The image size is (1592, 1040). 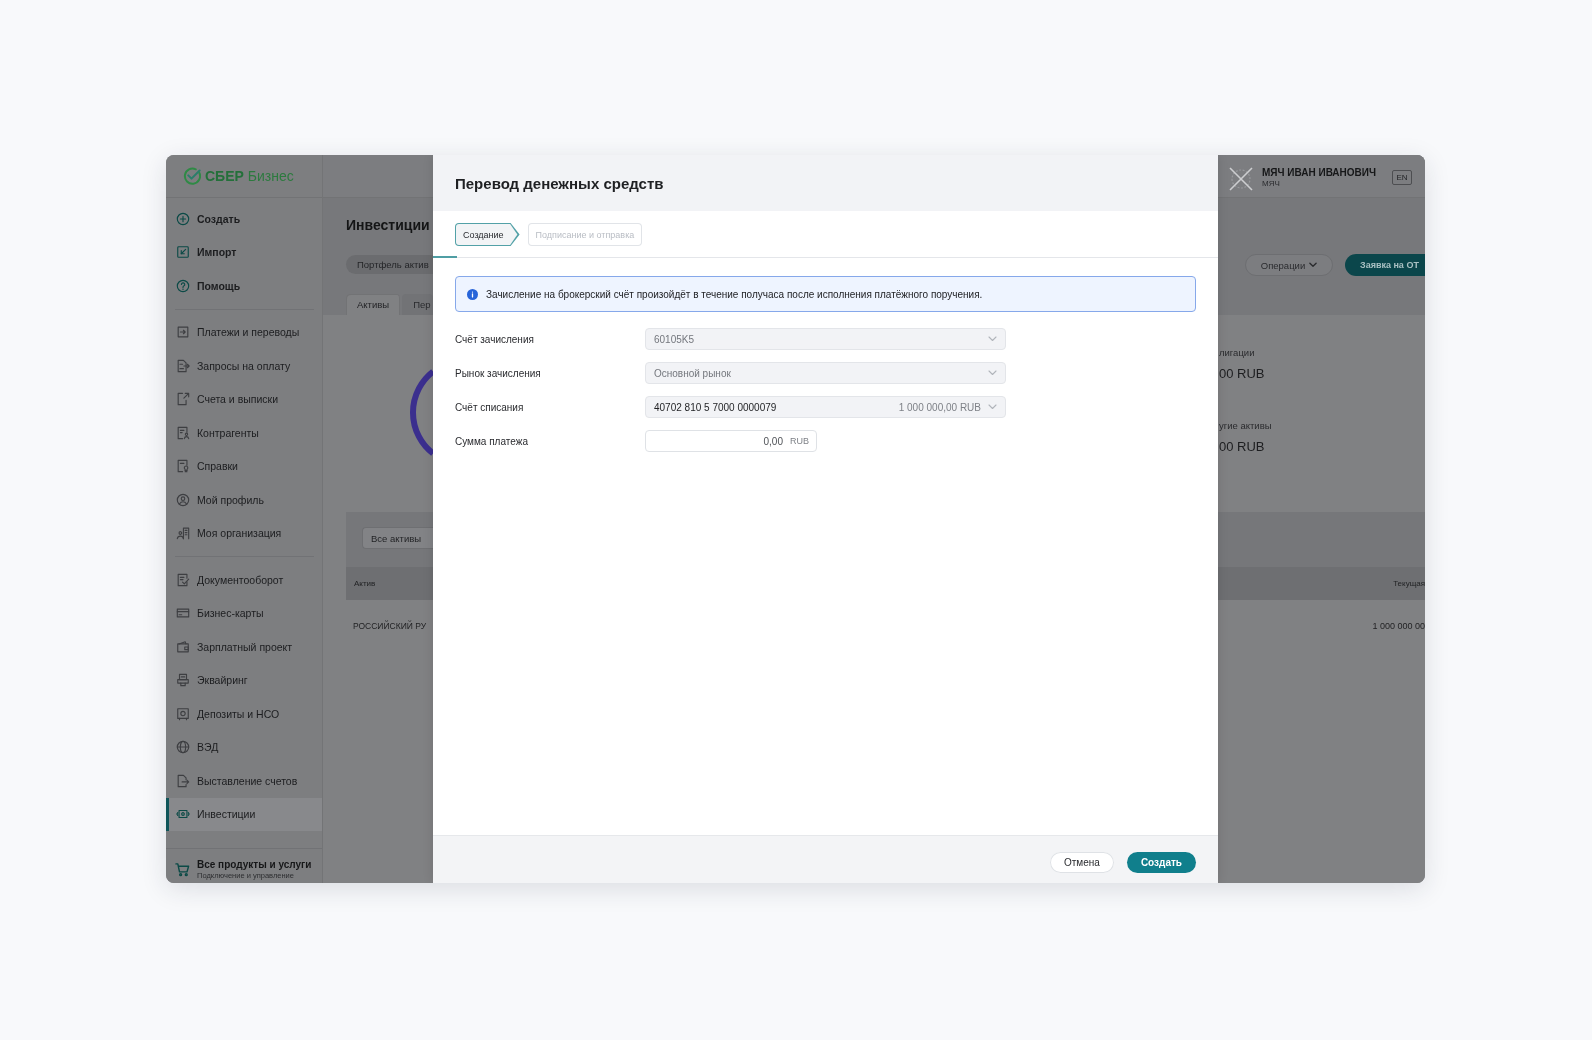 What do you see at coordinates (183, 646) in the screenshot?
I see `wallet-icon` at bounding box center [183, 646].